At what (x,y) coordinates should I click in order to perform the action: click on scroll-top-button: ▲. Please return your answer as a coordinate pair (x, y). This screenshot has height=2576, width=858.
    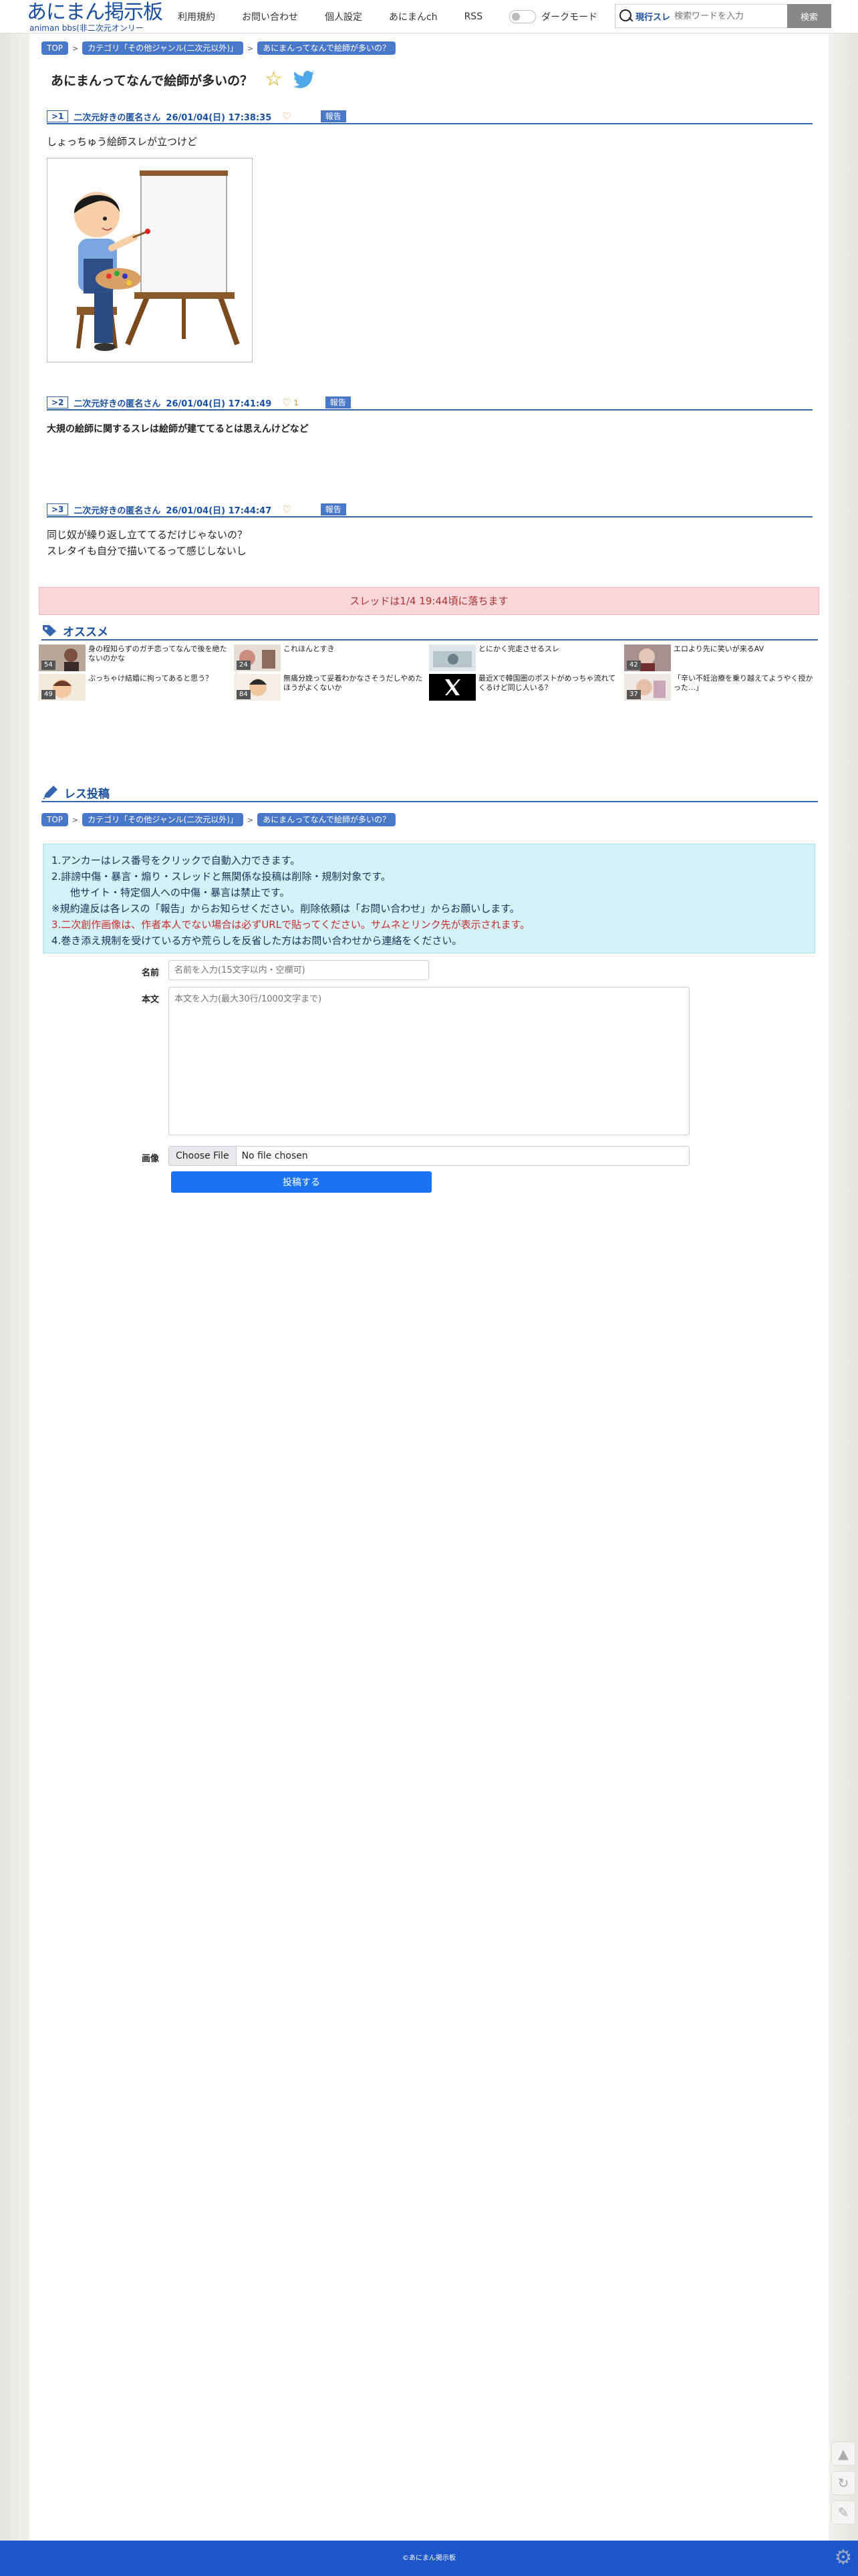
    Looking at the image, I should click on (843, 2454).